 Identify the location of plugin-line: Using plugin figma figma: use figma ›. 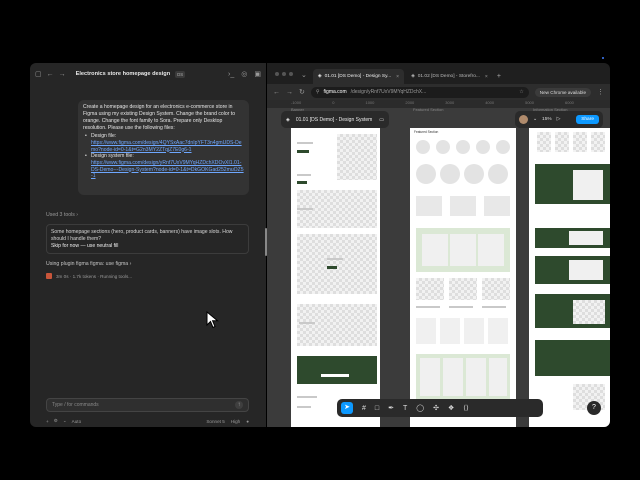
(88, 264).